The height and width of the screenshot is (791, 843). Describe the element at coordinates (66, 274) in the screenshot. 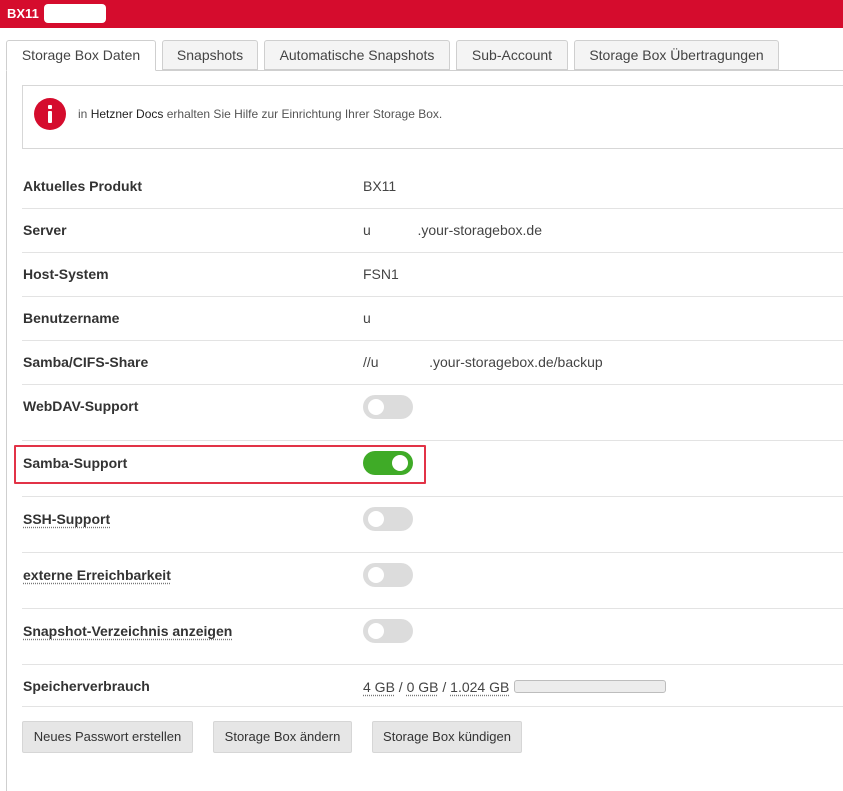

I see `host-label: Host-System` at that location.